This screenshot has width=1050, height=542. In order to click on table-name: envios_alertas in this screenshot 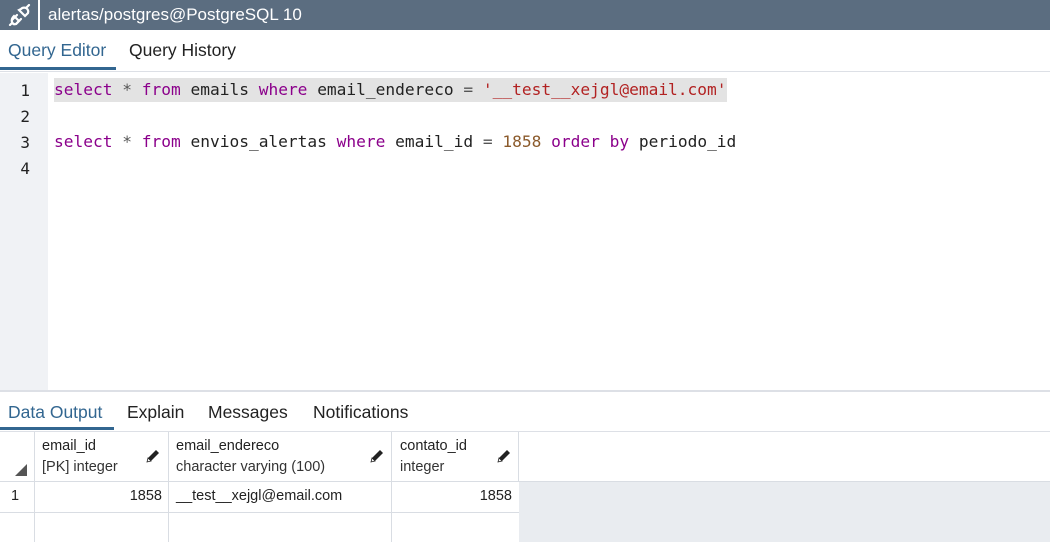, I will do `click(258, 141)`.